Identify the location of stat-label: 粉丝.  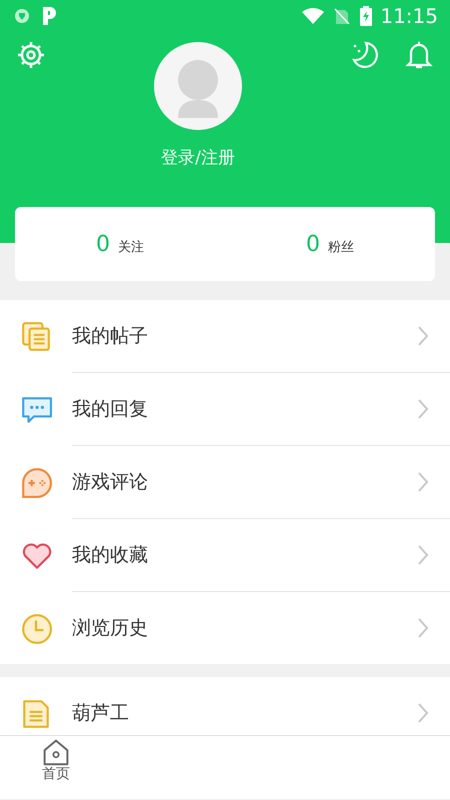
(341, 247).